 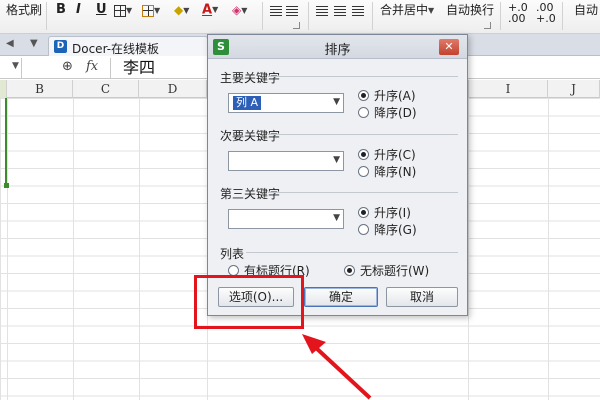 I want to click on close-button: ✕, so click(x=449, y=47).